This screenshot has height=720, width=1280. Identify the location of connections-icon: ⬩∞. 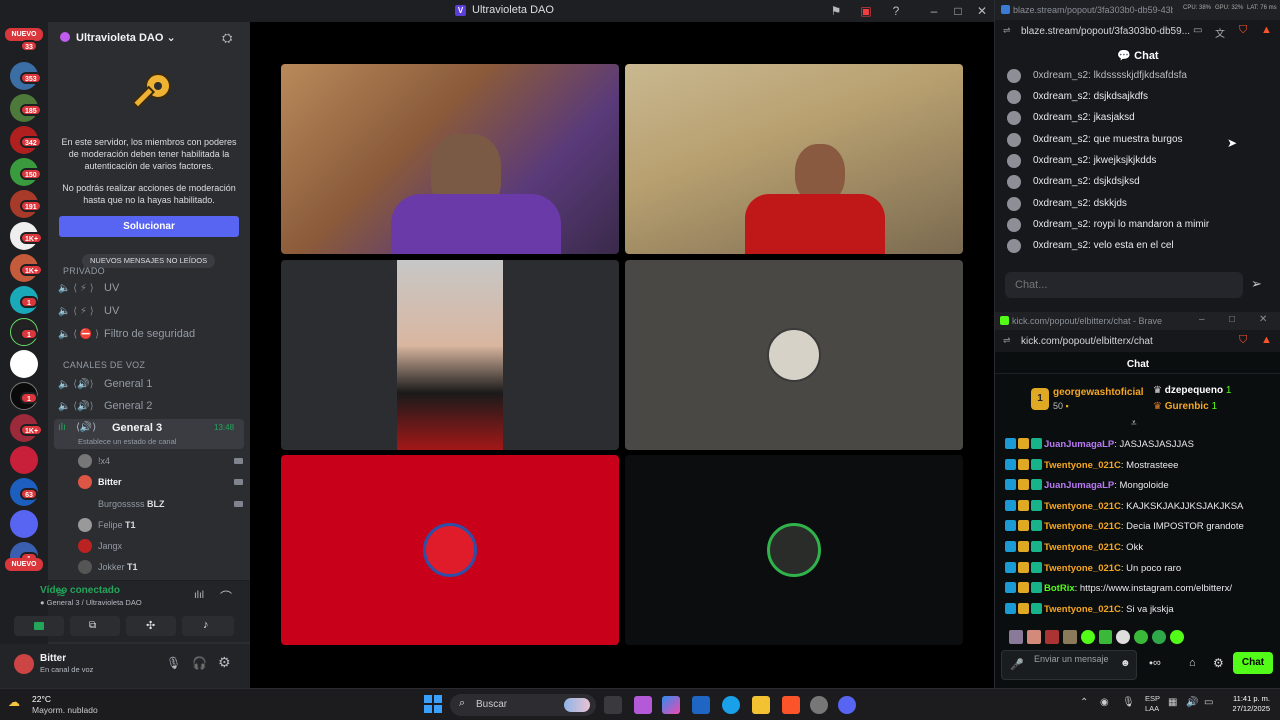
(1155, 663).